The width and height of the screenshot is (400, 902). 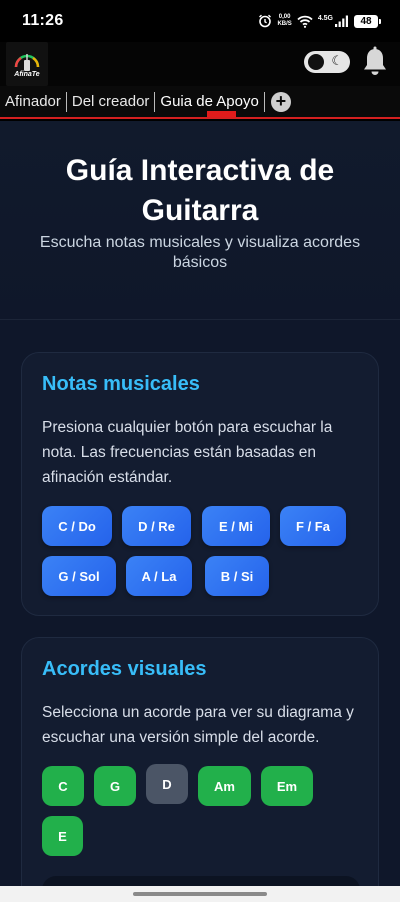 What do you see at coordinates (200, 21) in the screenshot?
I see `status-bar: 11:26 0,00 KB/S 4.5G 48` at bounding box center [200, 21].